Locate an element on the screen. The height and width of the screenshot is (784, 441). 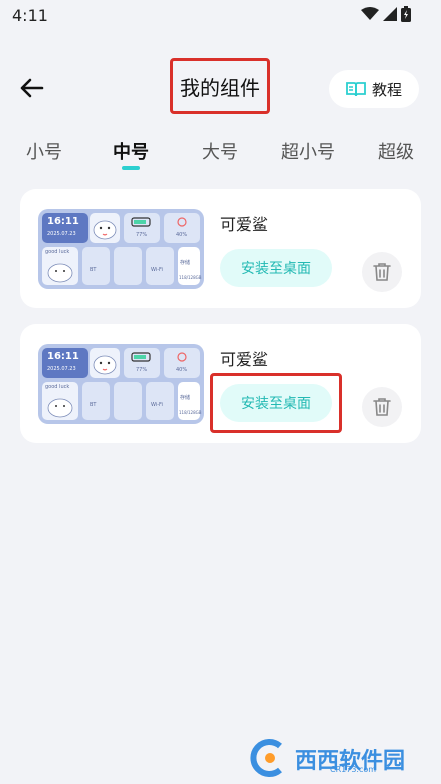
signal-icon is located at coordinates (390, 14).